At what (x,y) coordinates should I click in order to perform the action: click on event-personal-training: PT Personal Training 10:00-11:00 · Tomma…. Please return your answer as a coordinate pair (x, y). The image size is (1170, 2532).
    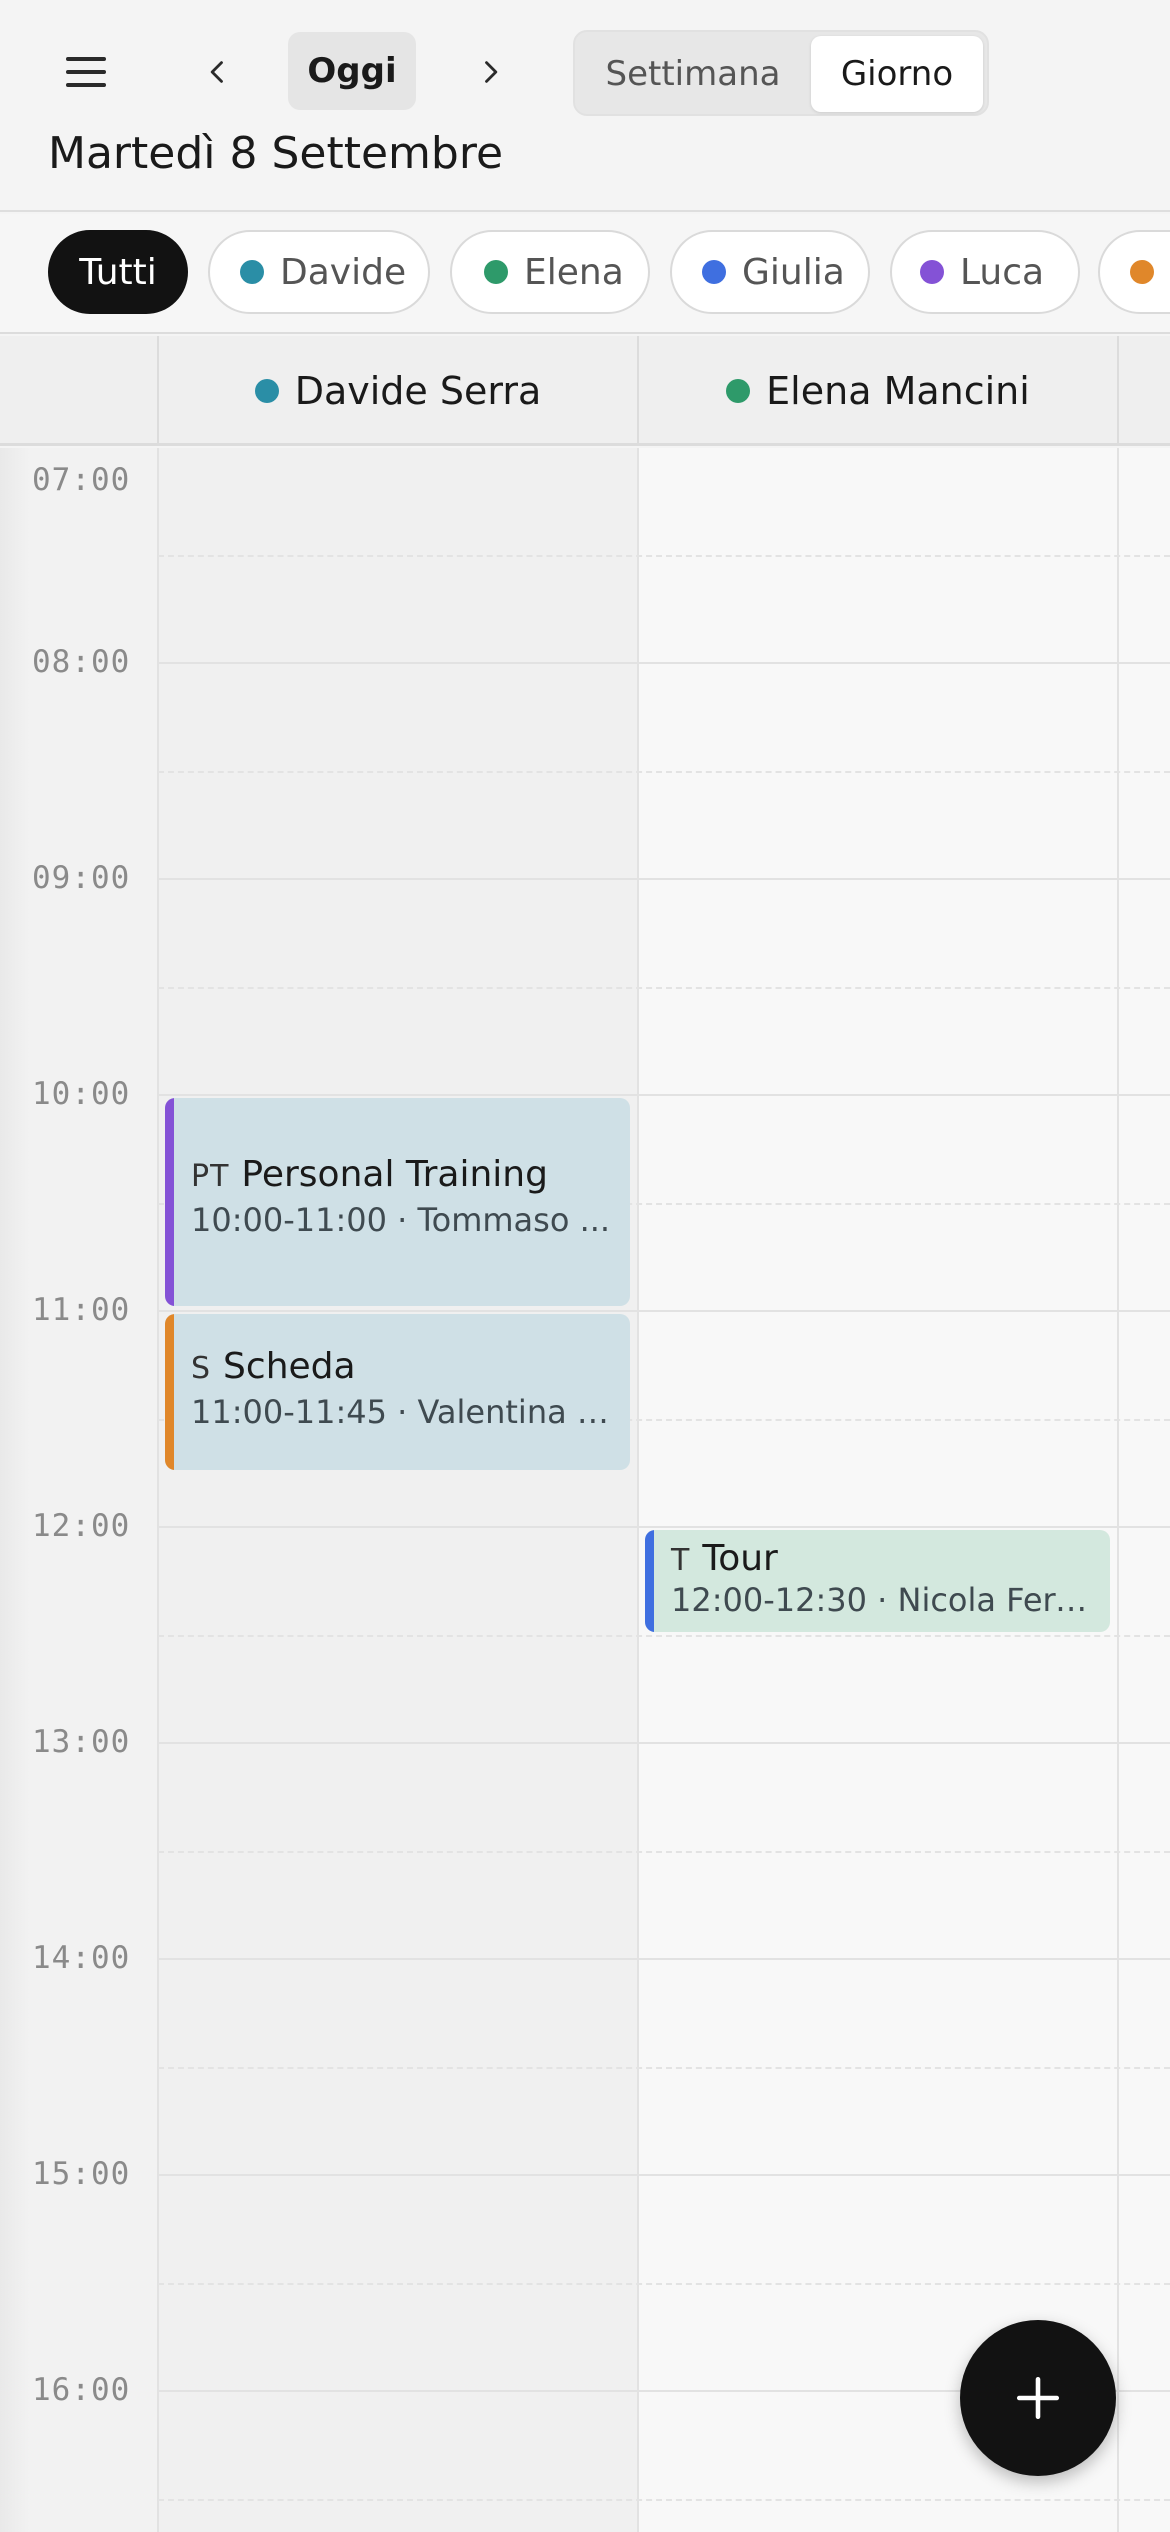
    Looking at the image, I should click on (397, 1202).